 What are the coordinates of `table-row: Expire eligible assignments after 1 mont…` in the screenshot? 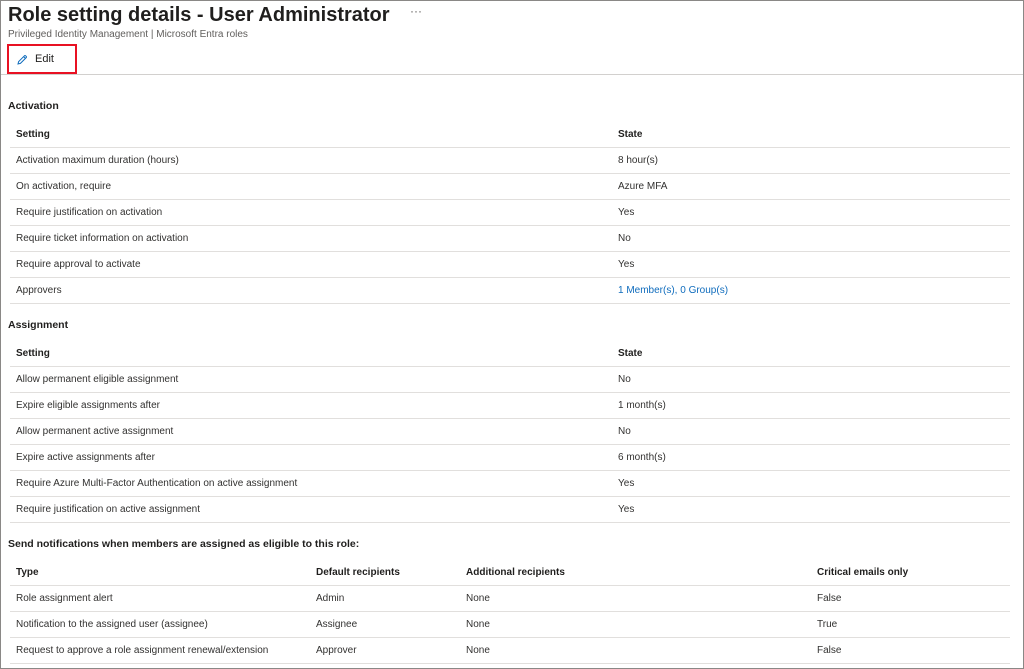 It's located at (510, 405).